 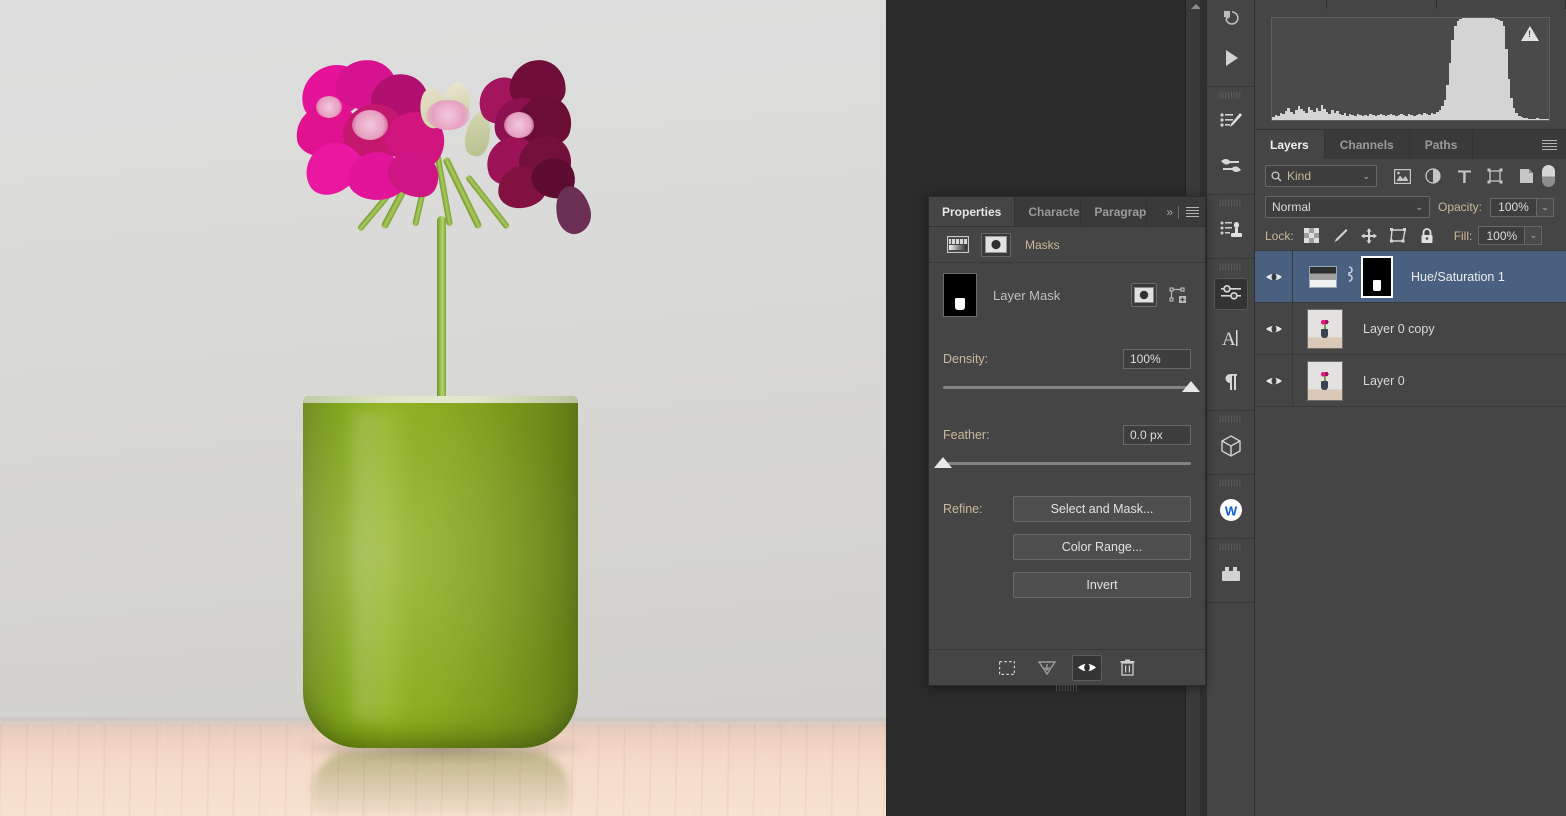 I want to click on table-row: Layer 0 copy, so click(x=1410, y=328).